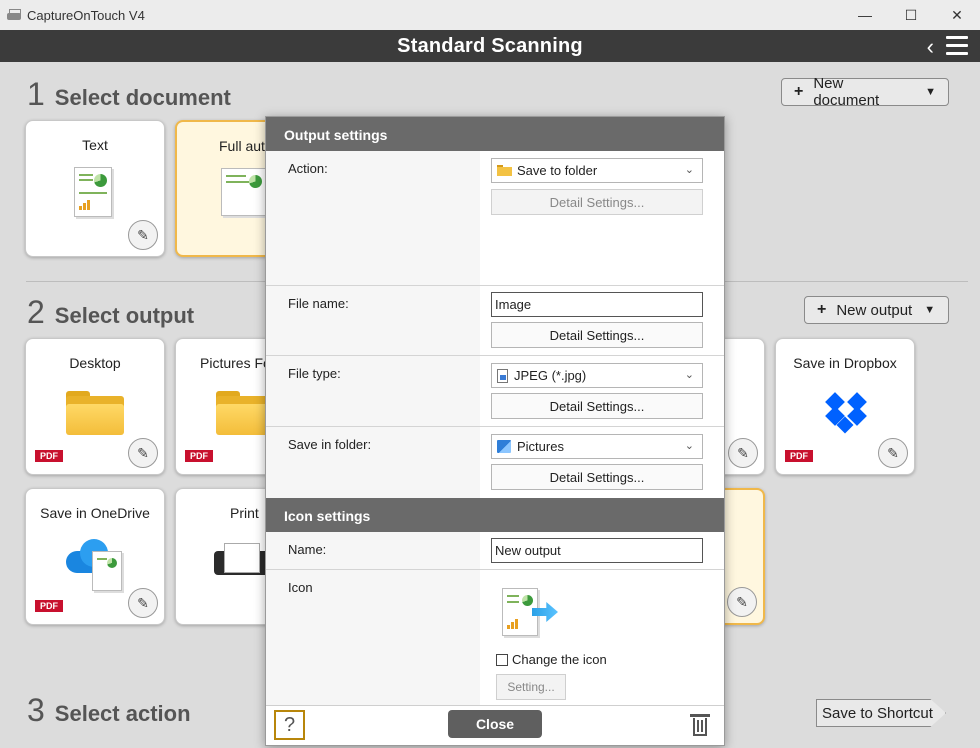 The width and height of the screenshot is (980, 748). I want to click on change-icon-checkbox: Change the icon, so click(551, 659).